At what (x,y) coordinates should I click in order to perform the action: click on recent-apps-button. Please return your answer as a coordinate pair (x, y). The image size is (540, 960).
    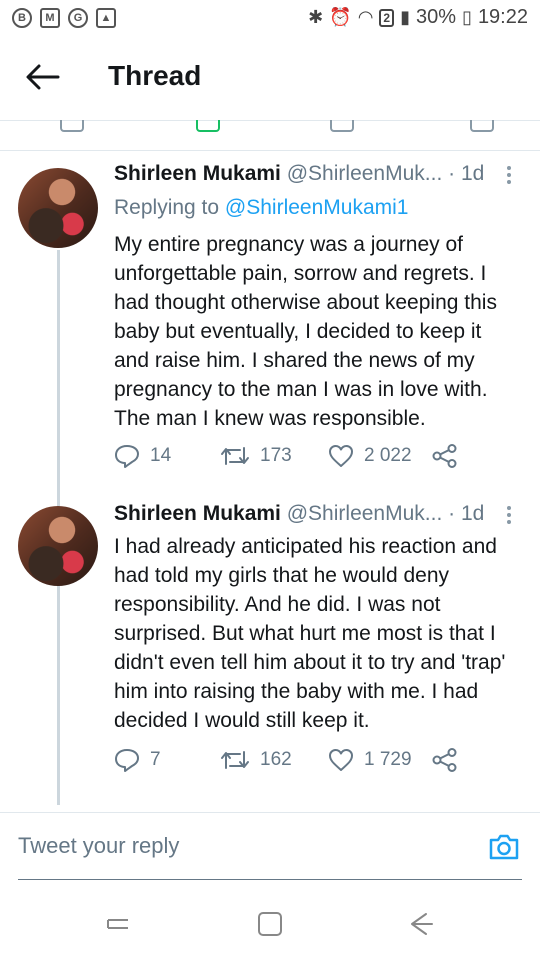
    Looking at the image, I should click on (118, 926).